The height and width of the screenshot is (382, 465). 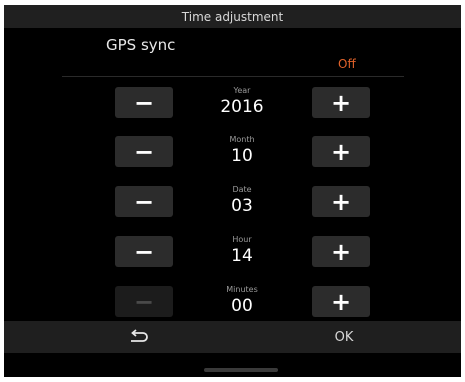 I want to click on gps-sync-toggle-state: Off, so click(x=347, y=64).